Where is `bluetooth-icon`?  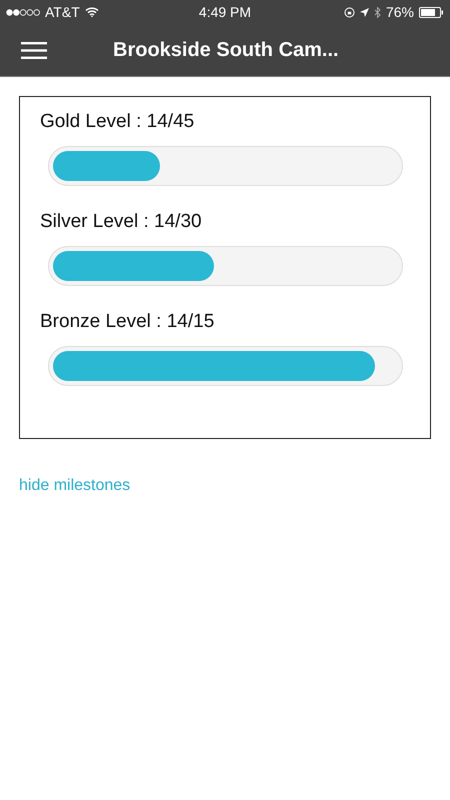
bluetooth-icon is located at coordinates (377, 12).